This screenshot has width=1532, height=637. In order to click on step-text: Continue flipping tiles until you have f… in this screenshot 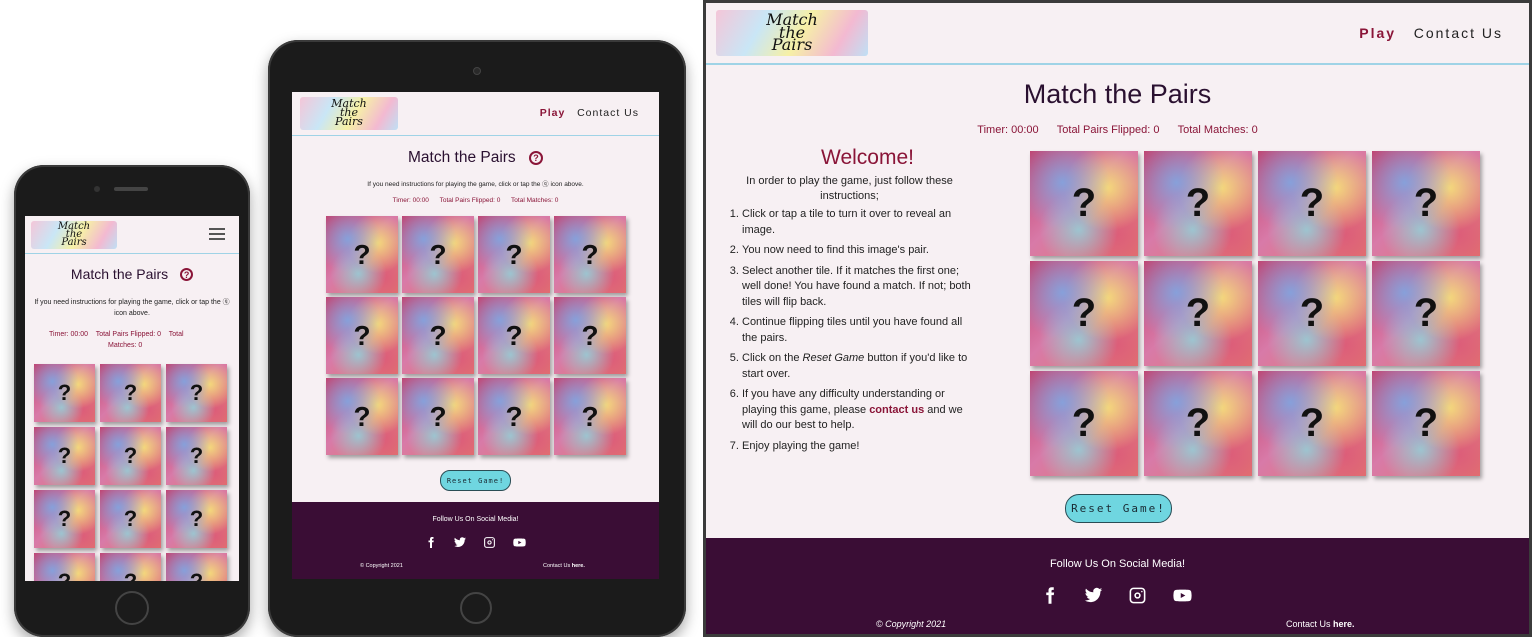, I will do `click(852, 330)`.